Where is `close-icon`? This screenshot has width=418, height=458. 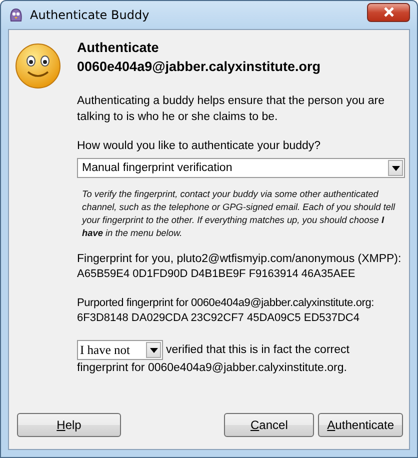 close-icon is located at coordinates (388, 12).